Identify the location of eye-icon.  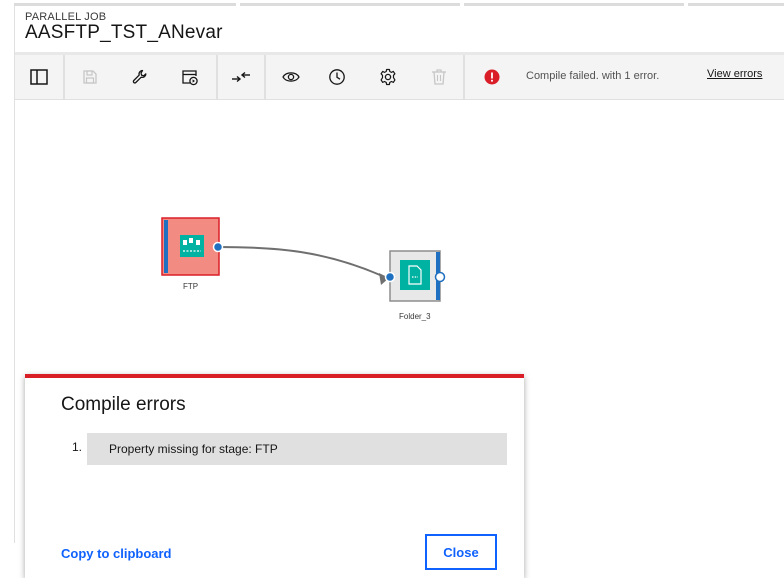
(291, 77).